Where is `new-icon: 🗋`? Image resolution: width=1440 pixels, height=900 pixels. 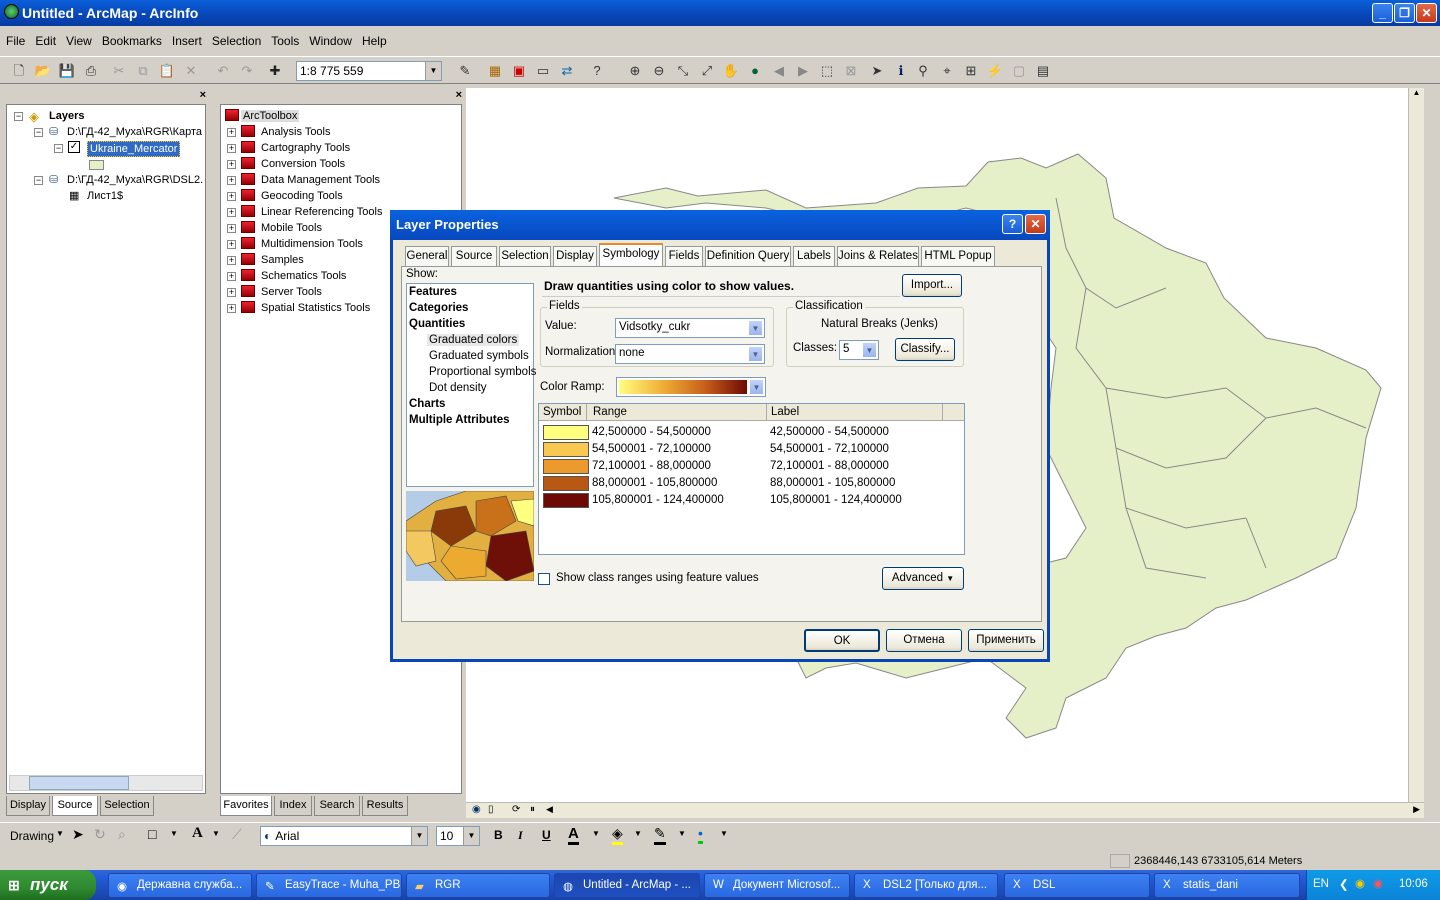
new-icon: 🗋 is located at coordinates (19, 71).